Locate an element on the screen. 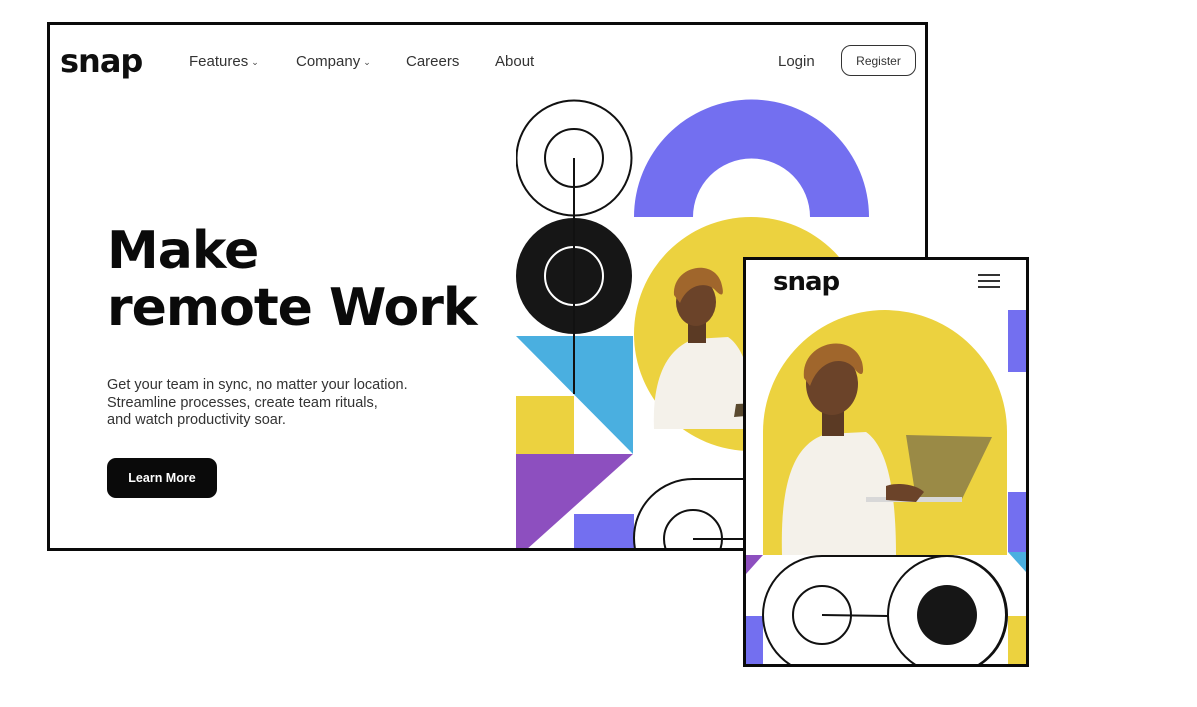  nav-features-label: Features is located at coordinates (219, 61).